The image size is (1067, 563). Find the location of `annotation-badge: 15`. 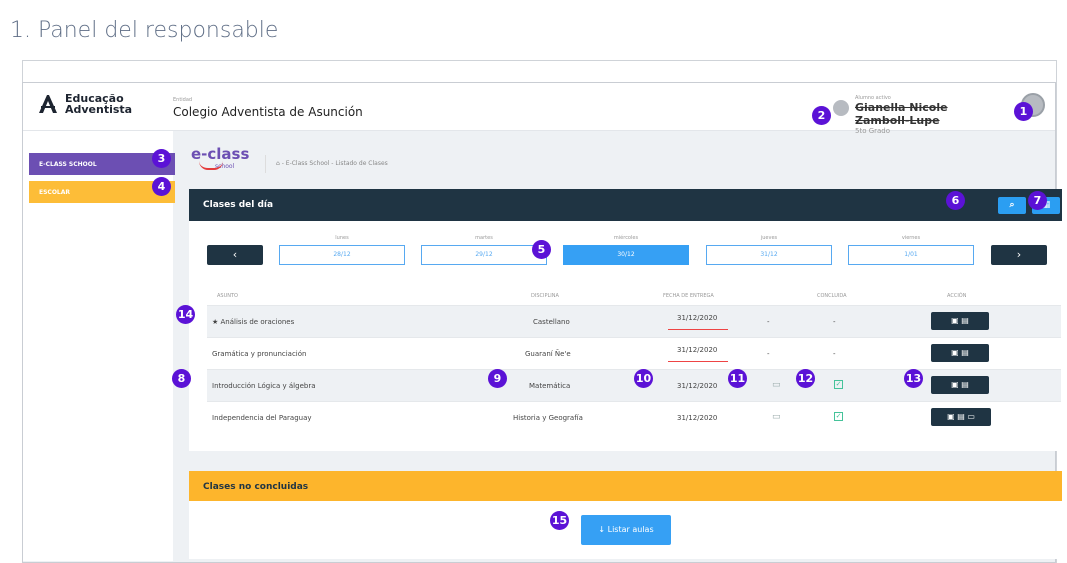

annotation-badge: 15 is located at coordinates (559, 520).